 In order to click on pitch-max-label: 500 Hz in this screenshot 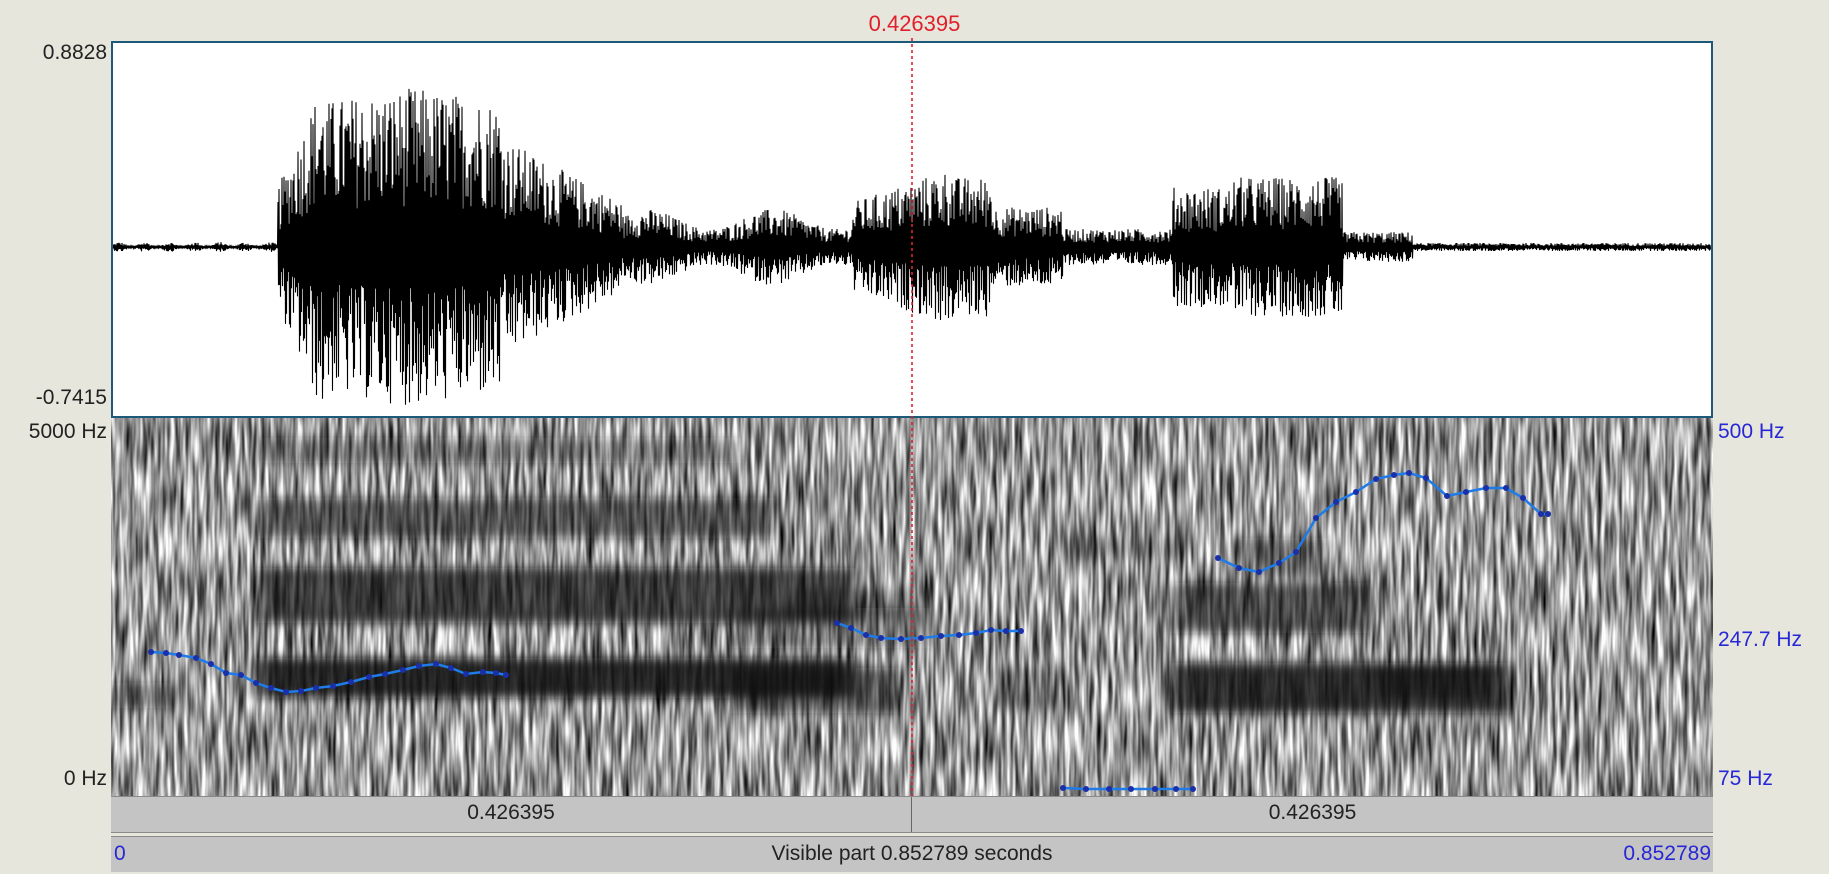, I will do `click(1751, 431)`.